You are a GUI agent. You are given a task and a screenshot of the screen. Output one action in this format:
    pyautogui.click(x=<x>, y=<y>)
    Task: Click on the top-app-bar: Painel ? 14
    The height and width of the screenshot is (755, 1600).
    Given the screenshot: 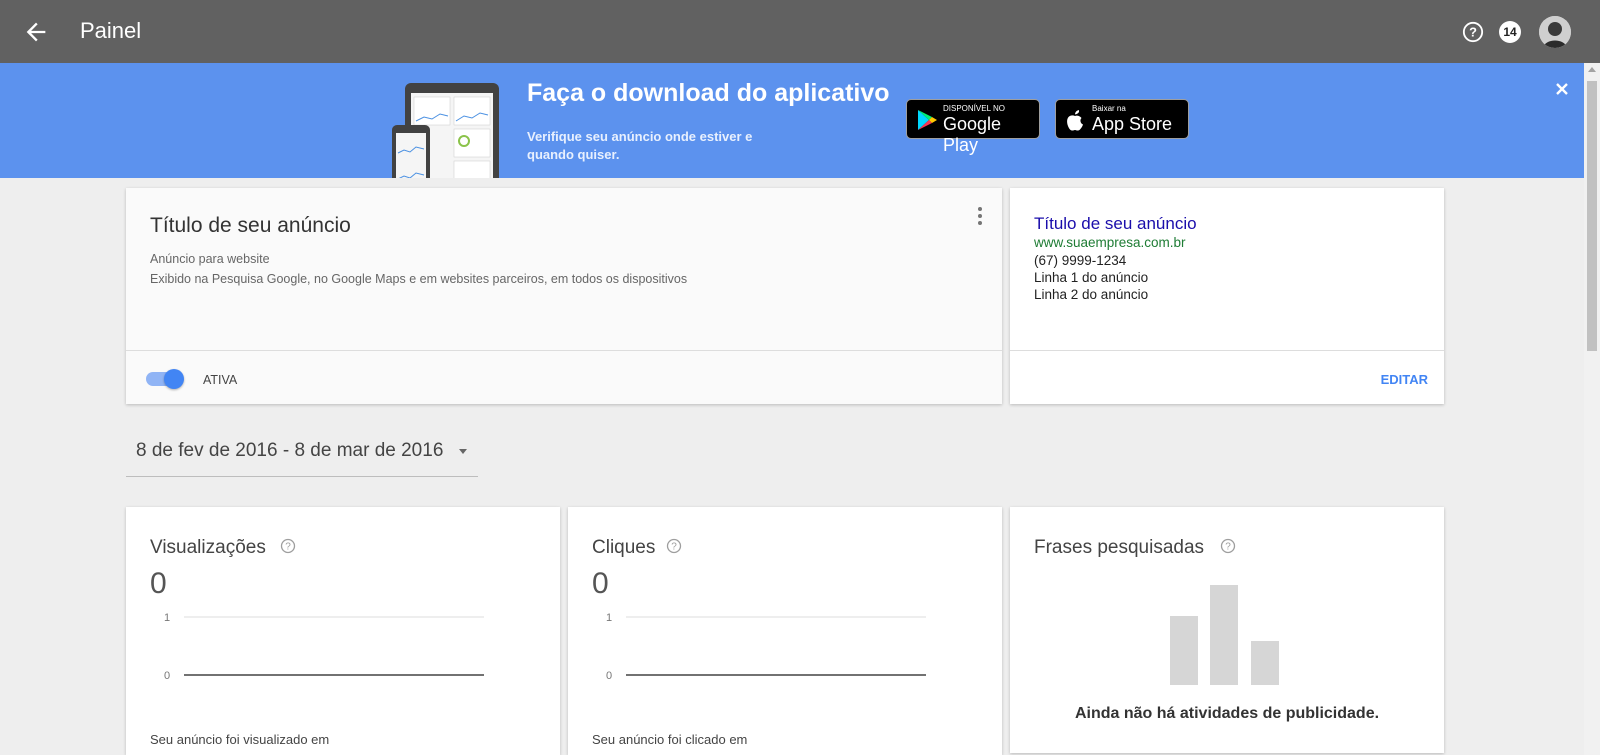 What is the action you would take?
    pyautogui.click(x=800, y=31)
    